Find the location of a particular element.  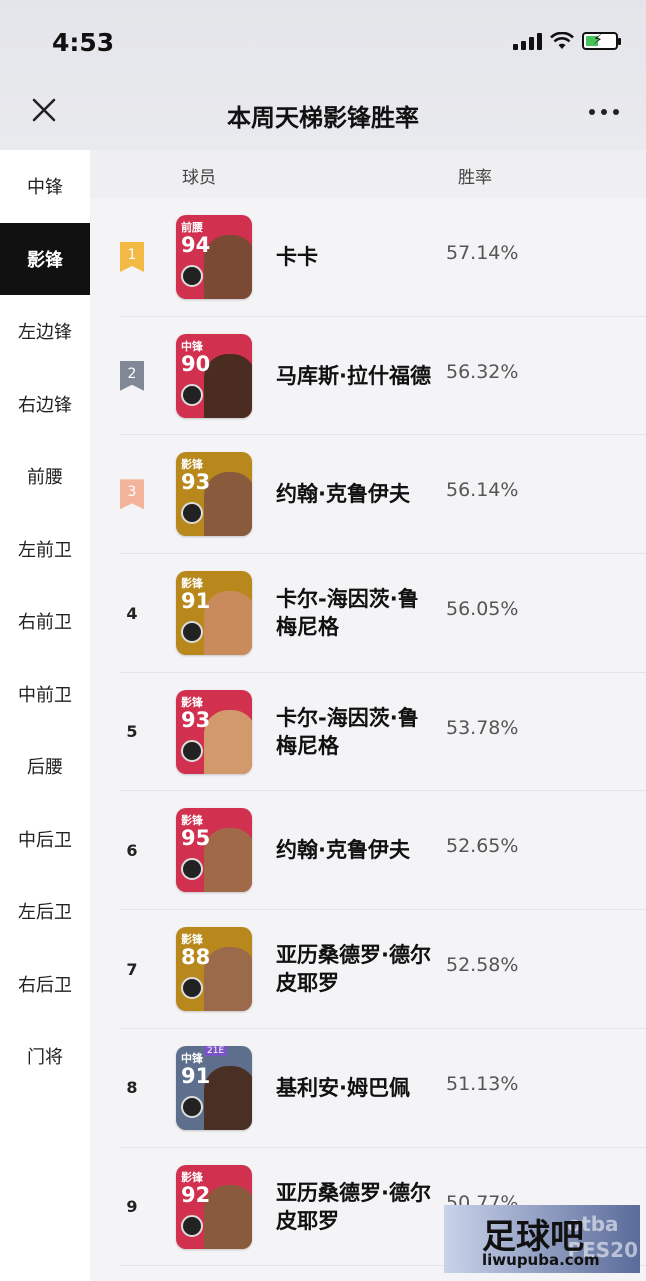

player-name: 基利安·姆巴佩 is located at coordinates (343, 1087).